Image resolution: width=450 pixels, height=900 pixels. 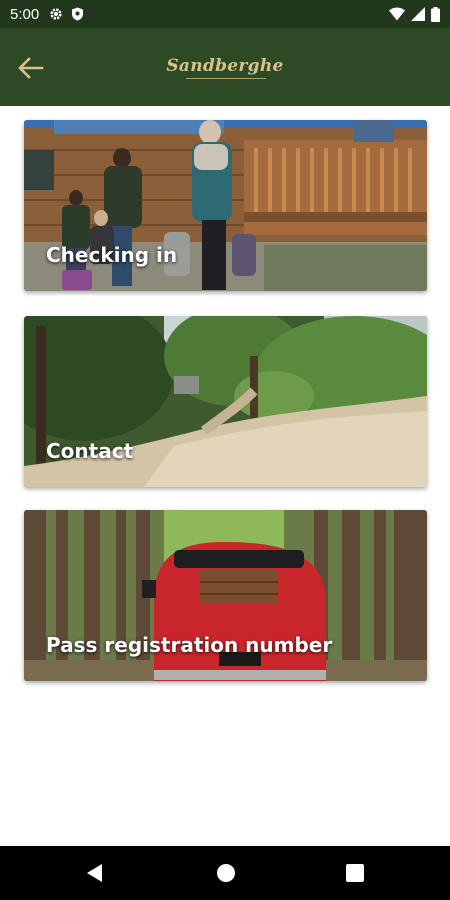 What do you see at coordinates (397, 14) in the screenshot?
I see `wifi-icon` at bounding box center [397, 14].